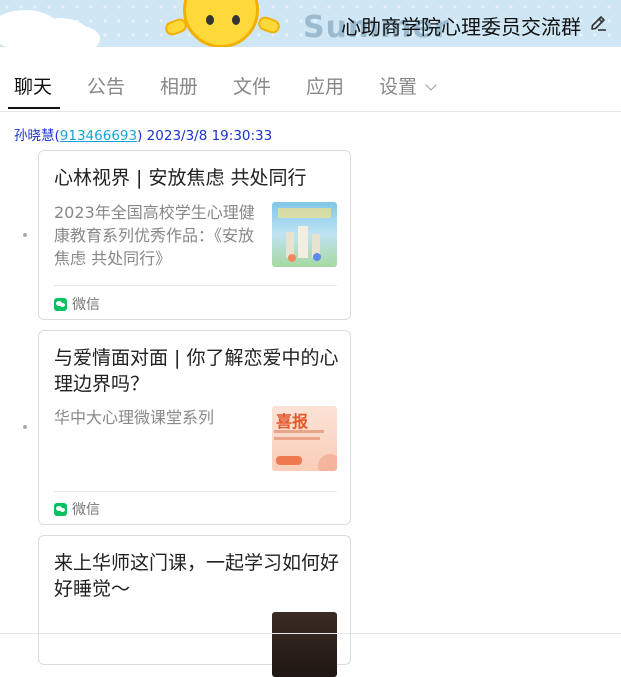 This screenshot has height=677, width=621. I want to click on chat-bottom-divider, so click(310, 633).